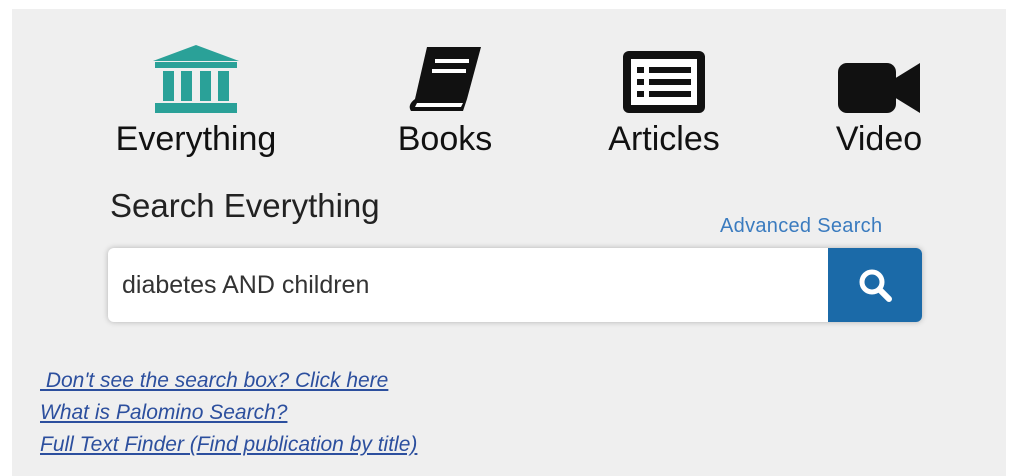 Image resolution: width=1011 pixels, height=476 pixels. I want to click on tab-video: Video, so click(879, 108).